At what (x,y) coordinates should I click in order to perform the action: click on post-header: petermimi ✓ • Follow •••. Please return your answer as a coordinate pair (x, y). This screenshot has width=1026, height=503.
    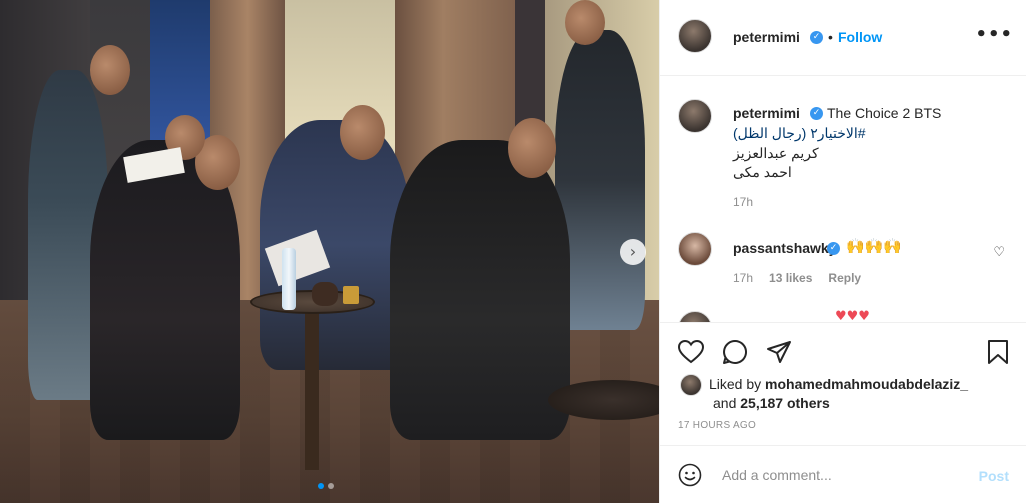
    Looking at the image, I should click on (843, 38).